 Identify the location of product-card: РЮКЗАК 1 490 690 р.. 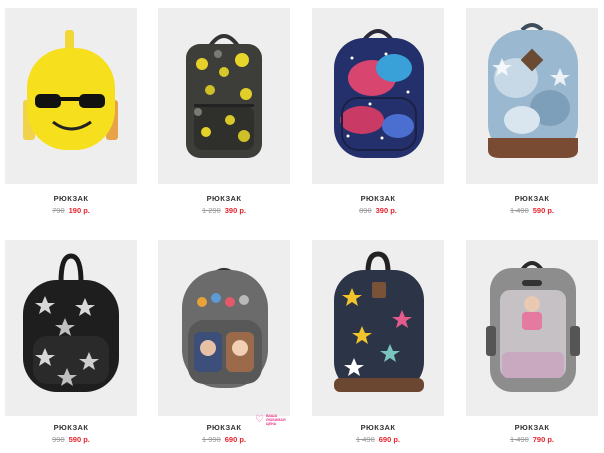
(378, 342).